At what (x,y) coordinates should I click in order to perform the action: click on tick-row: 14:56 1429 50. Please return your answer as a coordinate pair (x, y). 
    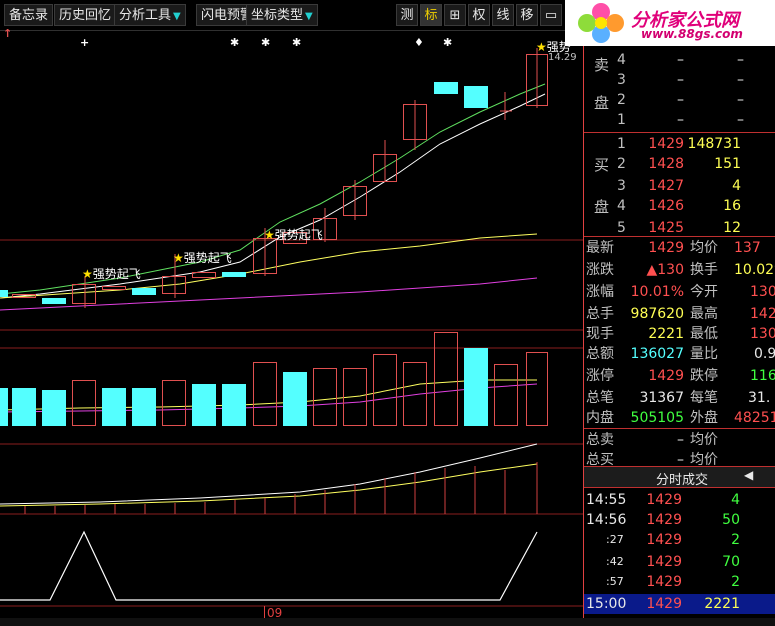
    Looking at the image, I should click on (663, 520).